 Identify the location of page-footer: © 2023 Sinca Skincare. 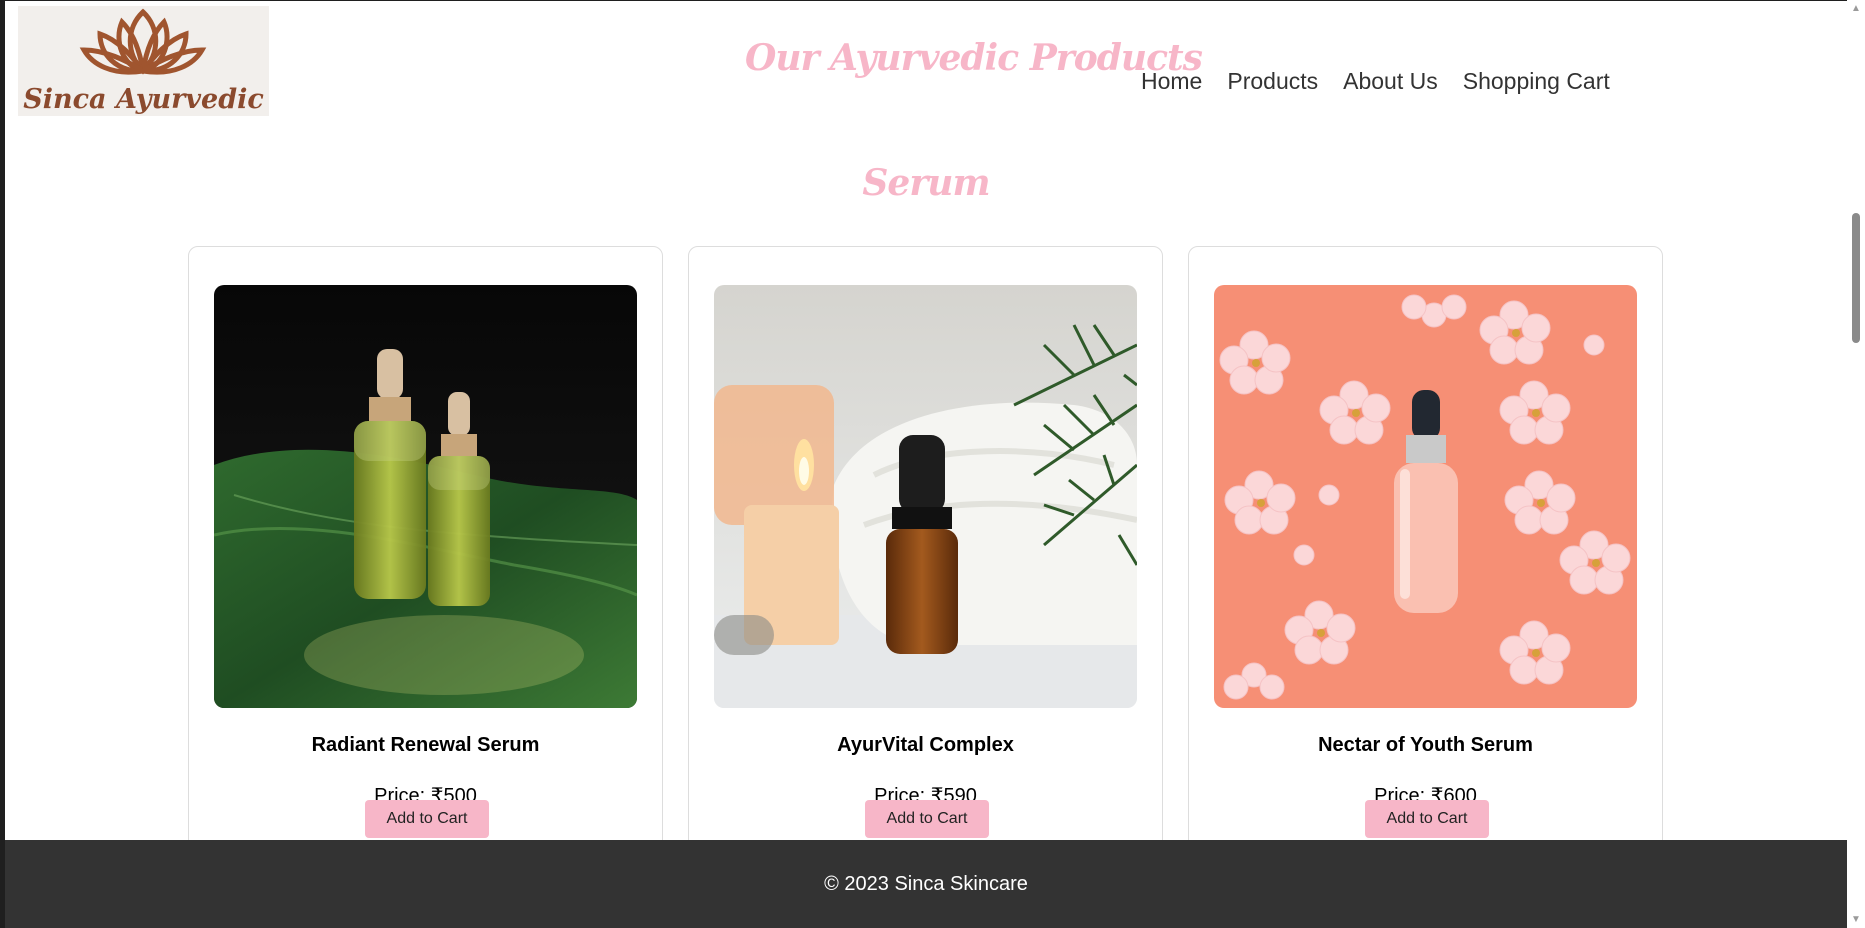
(926, 884).